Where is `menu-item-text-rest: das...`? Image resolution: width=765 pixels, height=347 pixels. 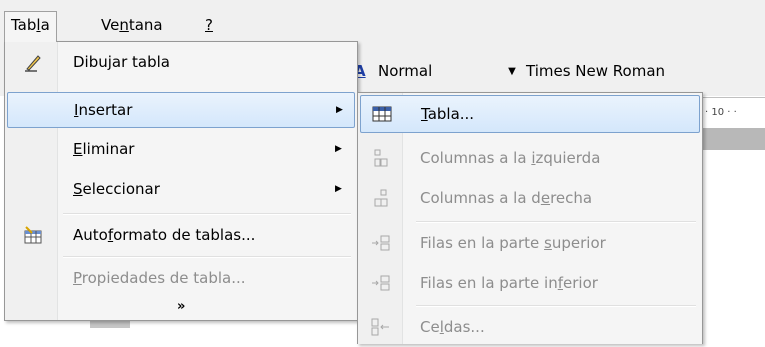 menu-item-text-rest: das... is located at coordinates (464, 327).